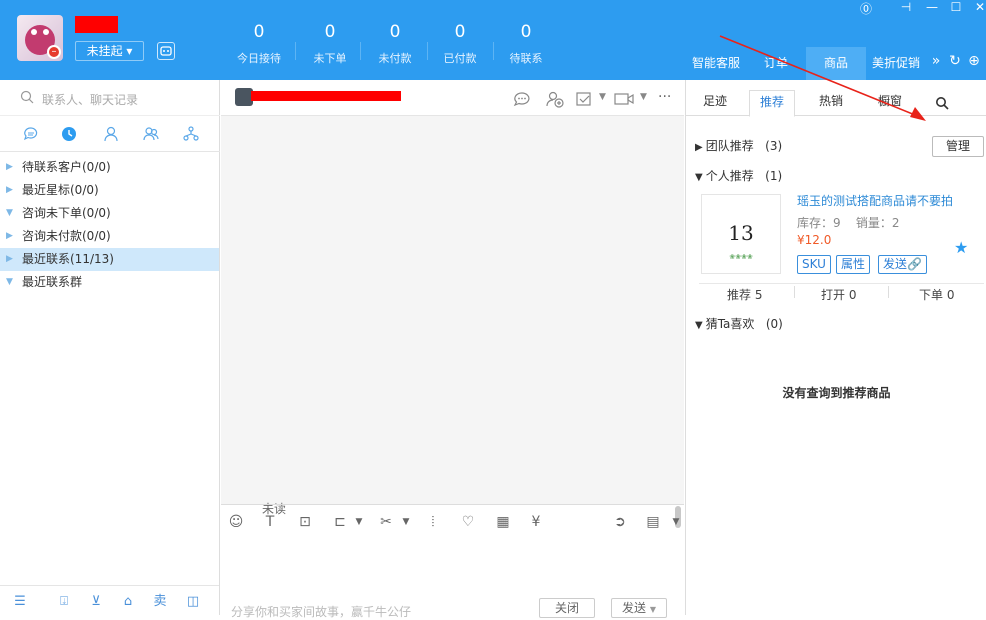  I want to click on help-icon: ⓪, so click(866, 8).